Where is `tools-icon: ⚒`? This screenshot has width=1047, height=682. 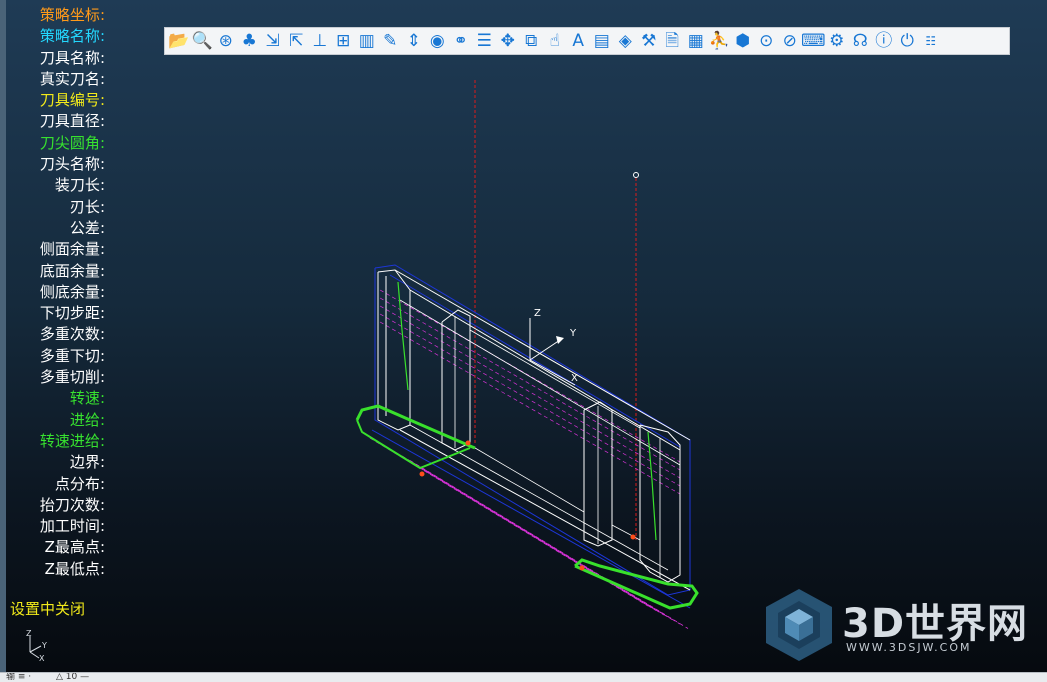 tools-icon: ⚒ is located at coordinates (649, 41).